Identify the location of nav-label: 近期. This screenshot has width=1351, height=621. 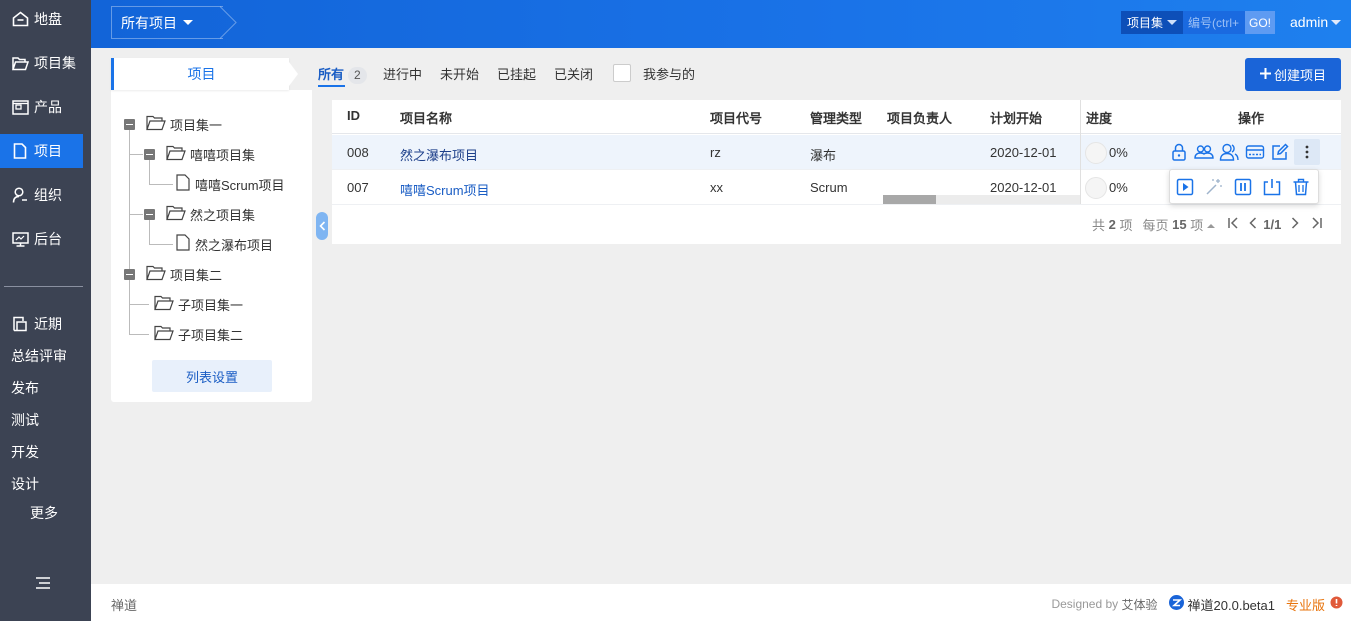
(48, 324).